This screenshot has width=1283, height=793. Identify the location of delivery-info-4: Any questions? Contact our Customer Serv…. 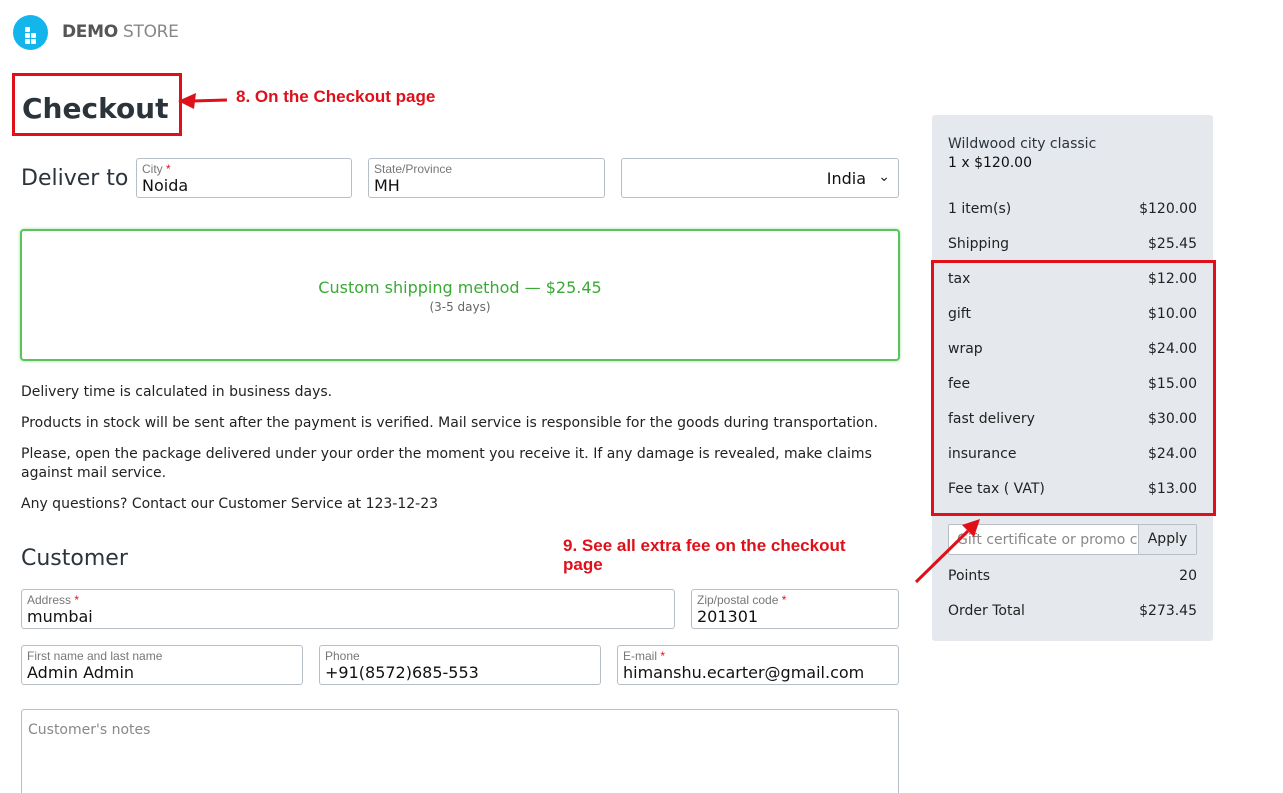
(230, 504).